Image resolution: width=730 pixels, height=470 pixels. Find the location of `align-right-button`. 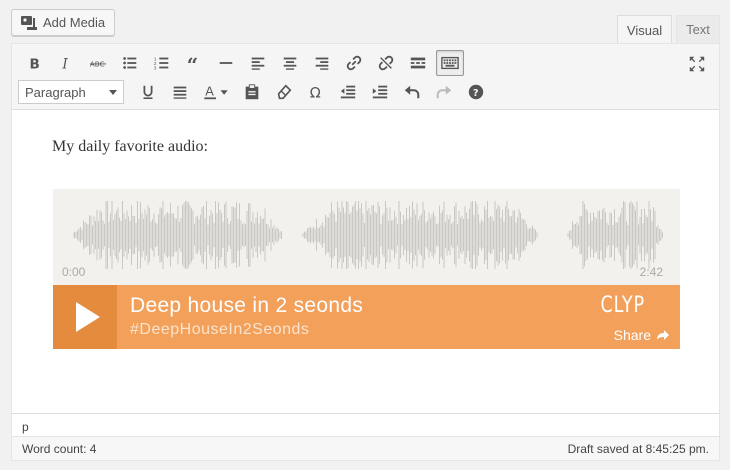

align-right-button is located at coordinates (322, 63).